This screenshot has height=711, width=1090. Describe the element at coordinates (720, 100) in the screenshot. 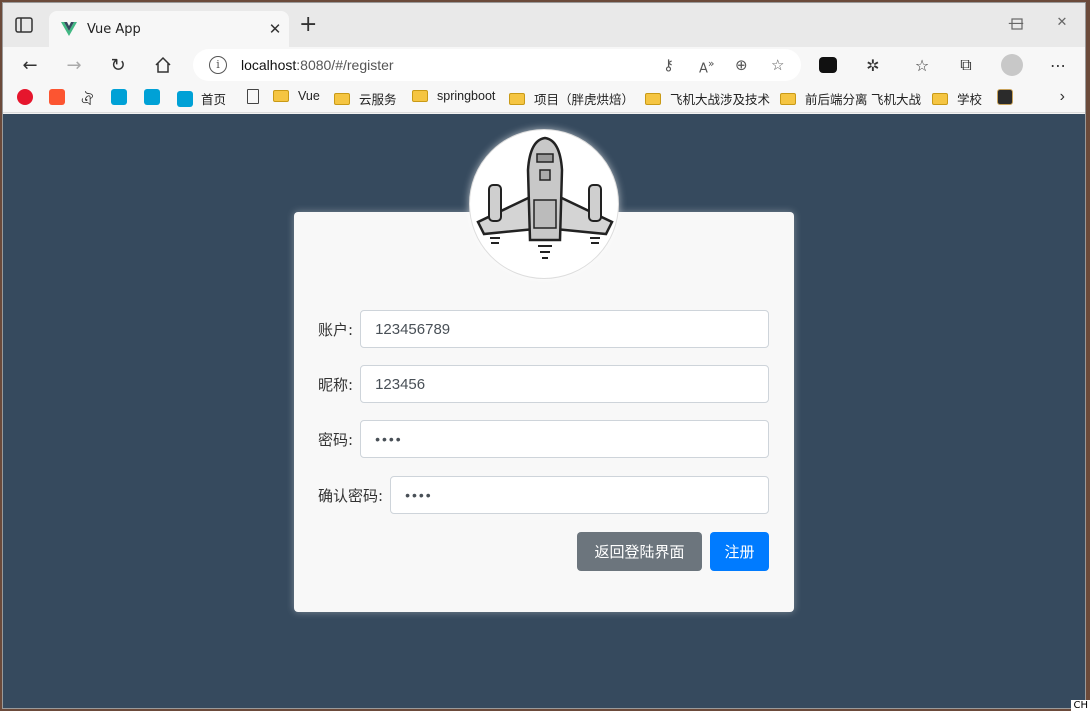

I see `bookmark-label: 飞机大战涉及技术` at that location.